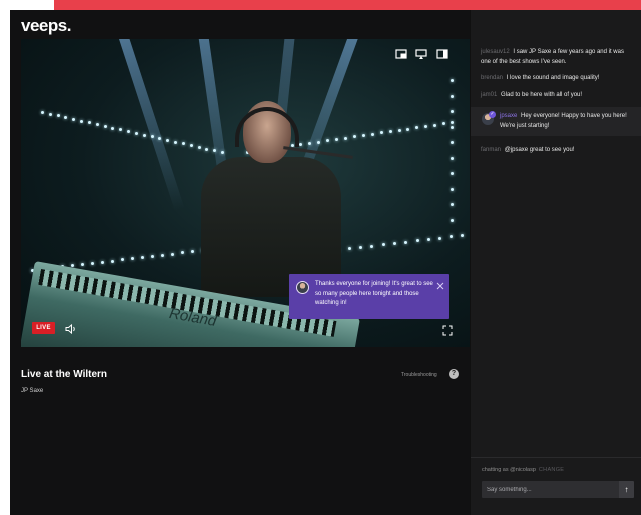 The width and height of the screenshot is (641, 515). Describe the element at coordinates (419, 375) in the screenshot. I see `troubleshooting-link: Troubleshooting` at that location.